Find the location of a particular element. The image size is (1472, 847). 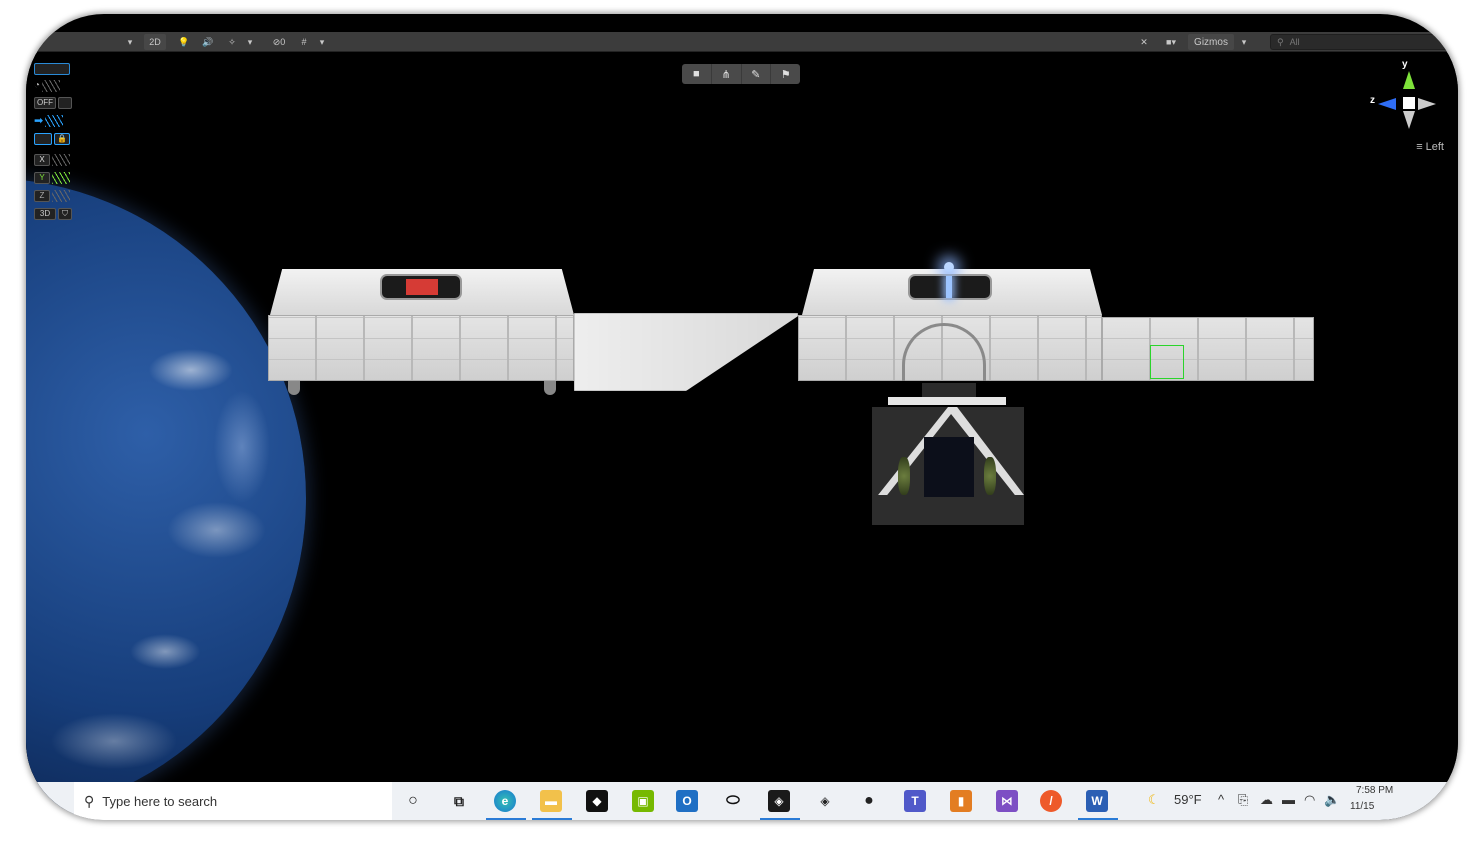

nodes-icon: ⋔ is located at coordinates (727, 74).